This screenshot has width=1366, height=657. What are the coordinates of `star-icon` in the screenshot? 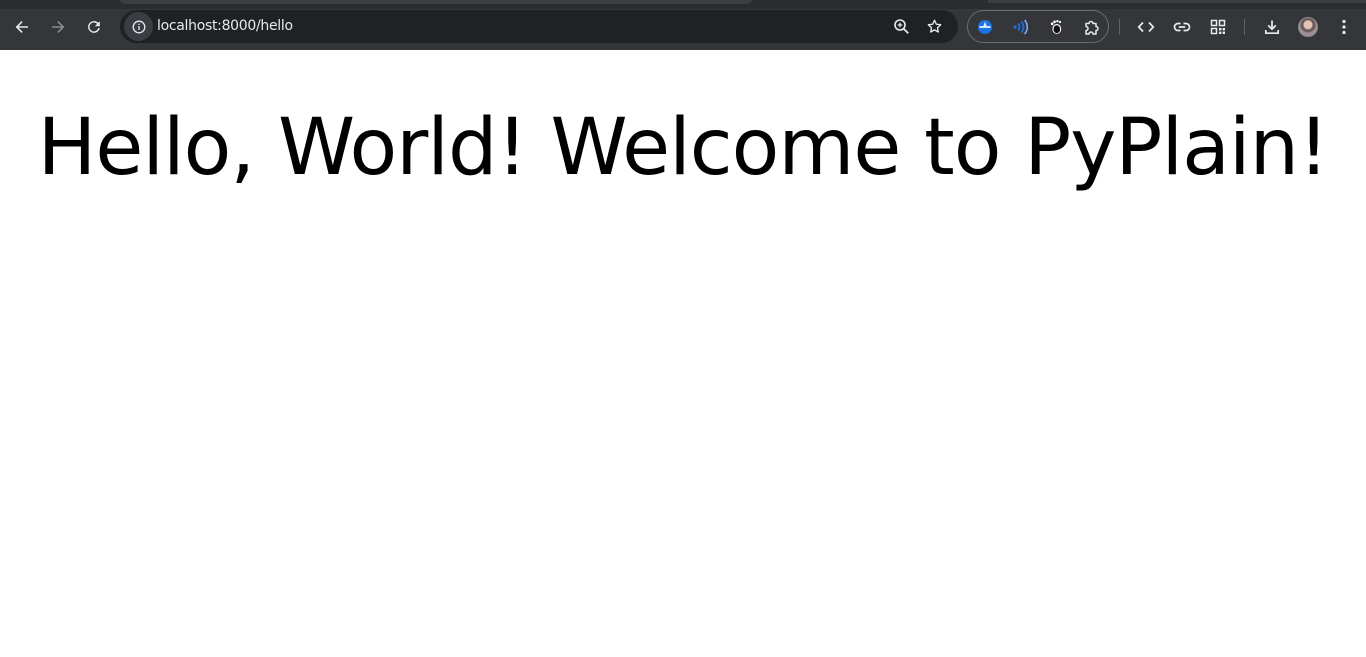 It's located at (934, 26).